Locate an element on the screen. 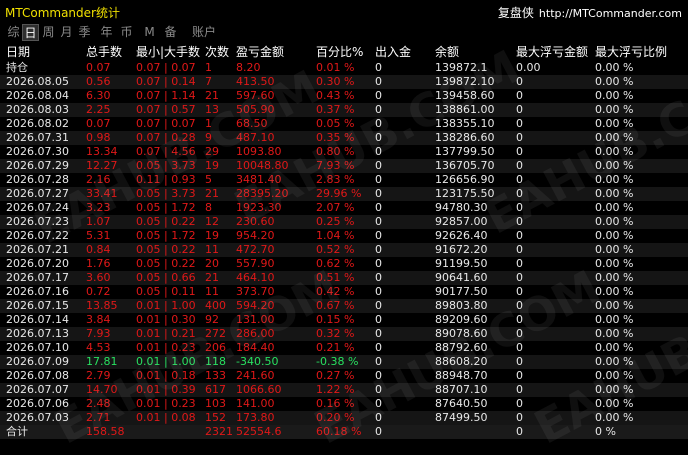 This screenshot has height=455, width=688. cell-count: 133 is located at coordinates (215, 375).